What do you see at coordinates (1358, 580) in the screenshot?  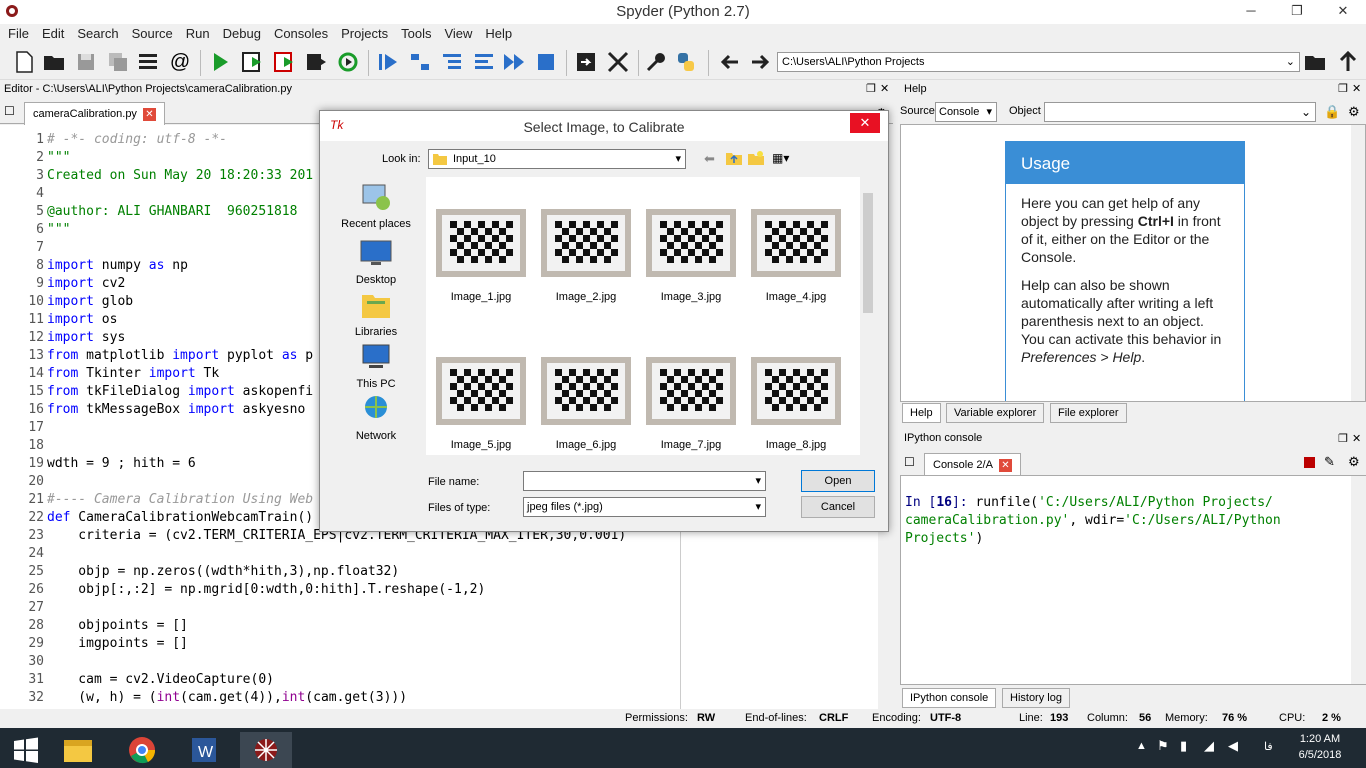 I see `console-scrollbar` at bounding box center [1358, 580].